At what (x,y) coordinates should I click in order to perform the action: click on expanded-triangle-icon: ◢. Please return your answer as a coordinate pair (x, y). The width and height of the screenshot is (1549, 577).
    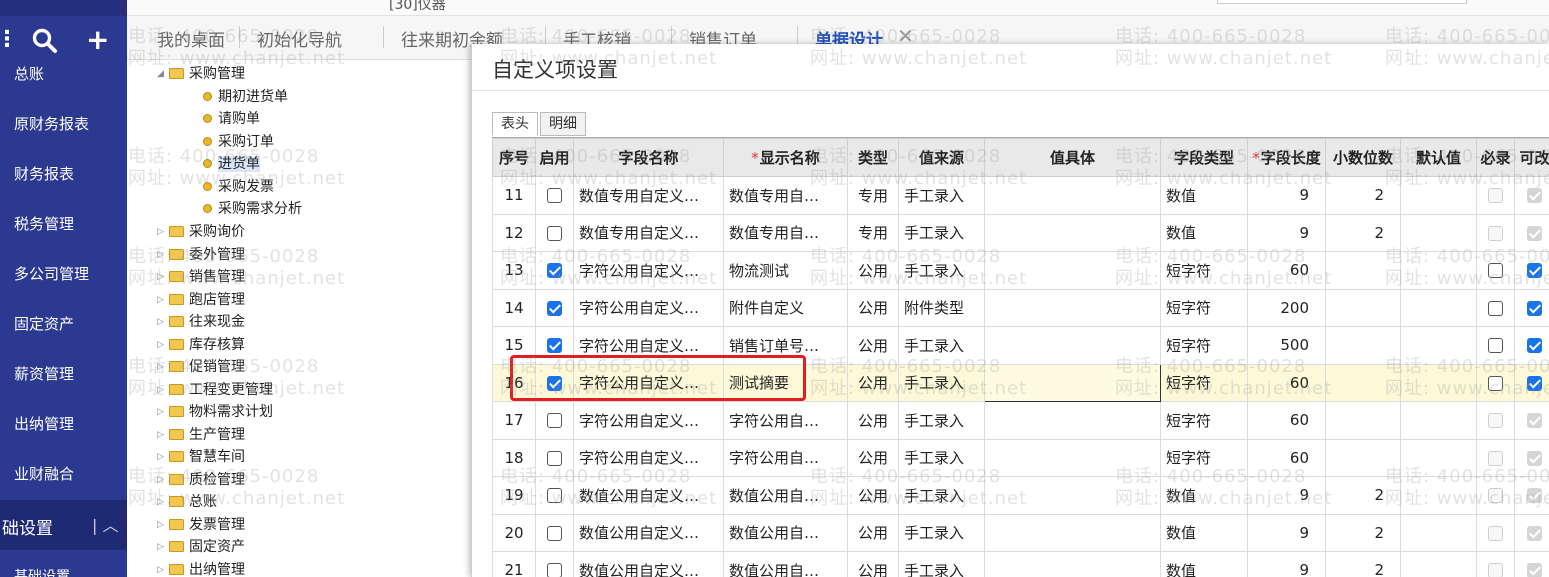
    Looking at the image, I should click on (163, 74).